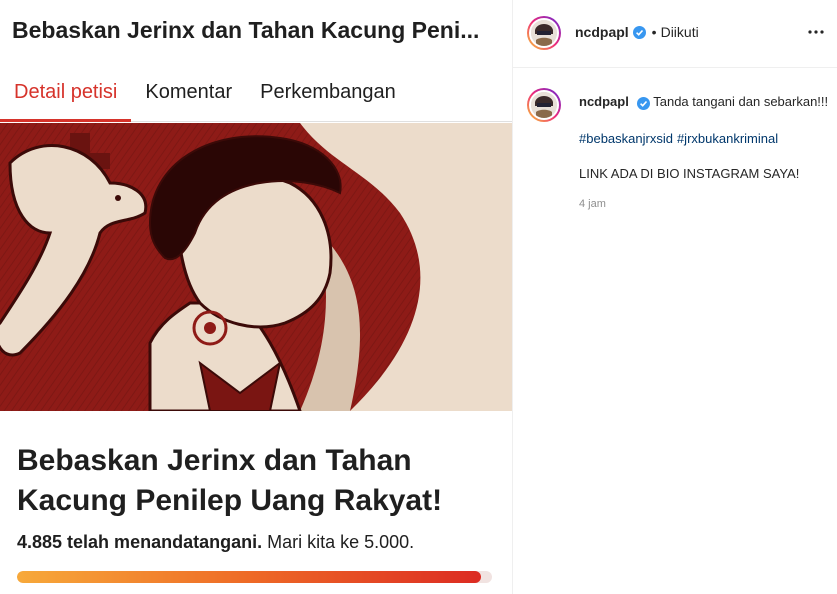  What do you see at coordinates (689, 173) in the screenshot?
I see `caption-extra-text: LINK ADA DI BIO INSTAGRAM SAYA!` at bounding box center [689, 173].